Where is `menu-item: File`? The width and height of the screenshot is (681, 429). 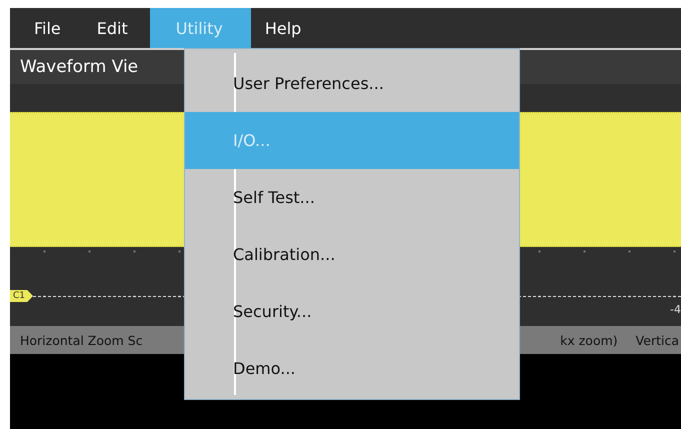
menu-item: File is located at coordinates (51, 28).